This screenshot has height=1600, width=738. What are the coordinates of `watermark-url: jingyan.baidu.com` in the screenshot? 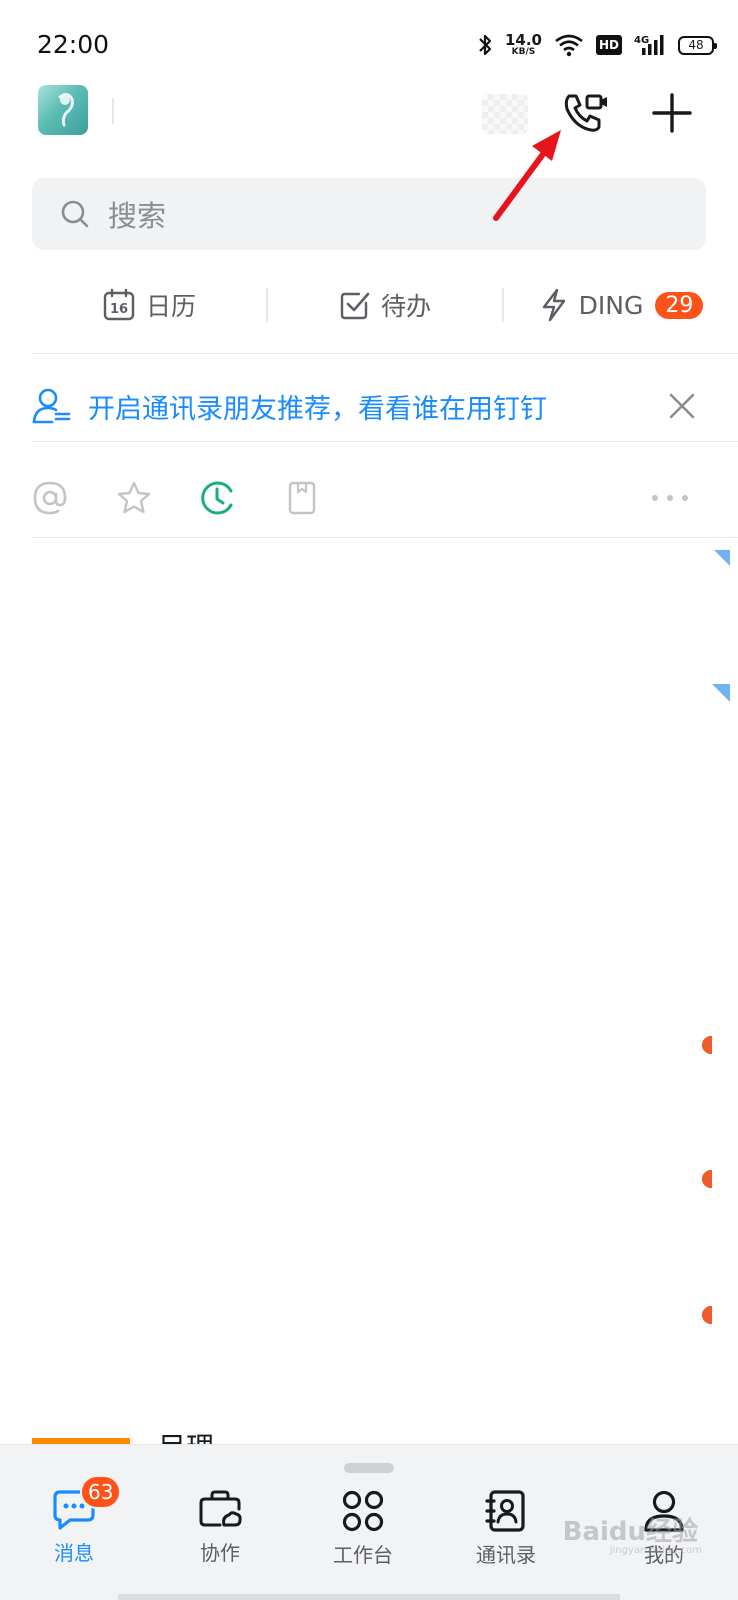 It's located at (655, 1550).